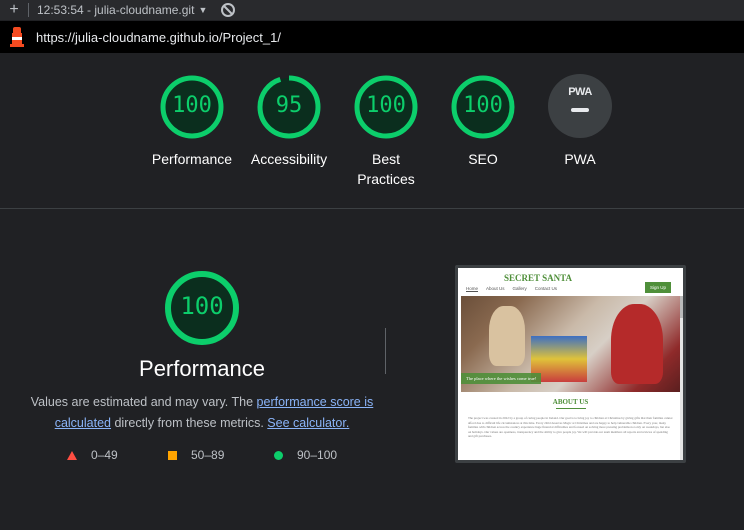 This screenshot has width=744, height=530. I want to click on hero-child-right, so click(637, 344).